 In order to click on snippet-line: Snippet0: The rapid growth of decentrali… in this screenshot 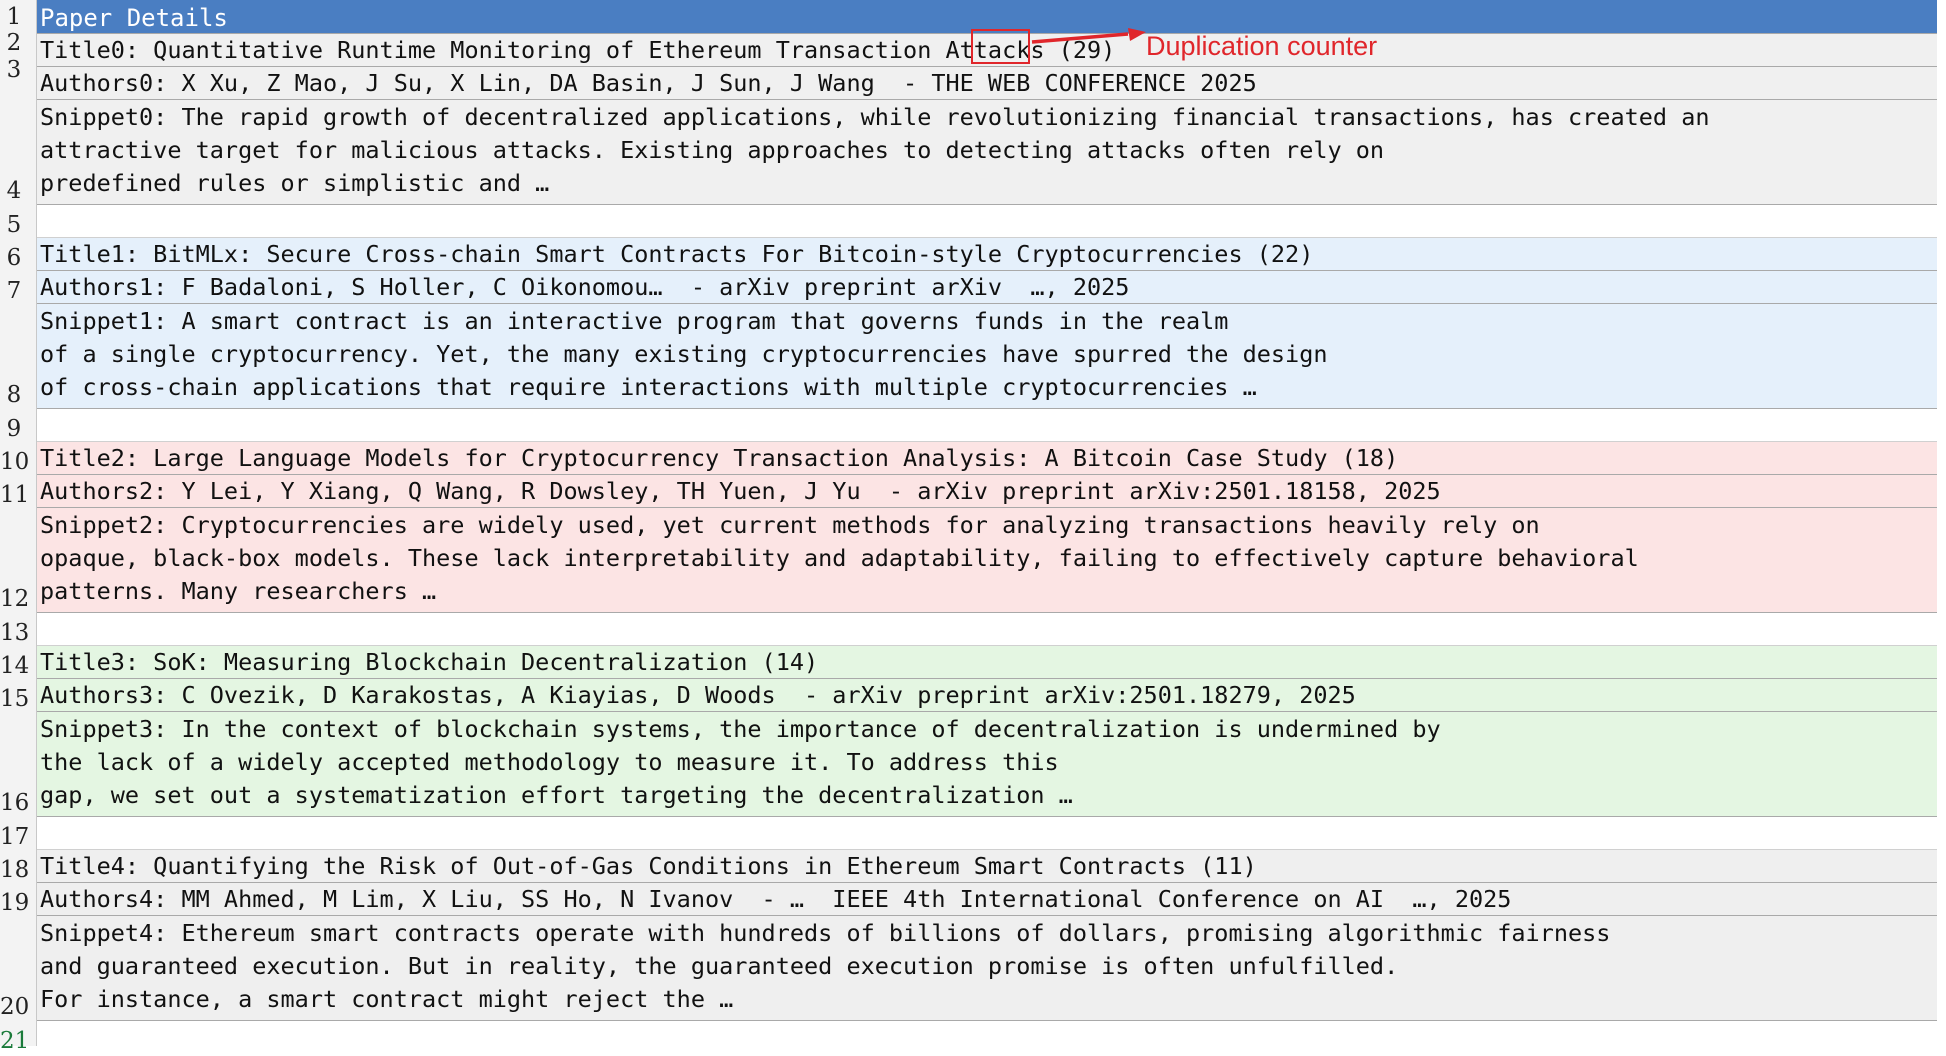, I will do `click(875, 117)`.